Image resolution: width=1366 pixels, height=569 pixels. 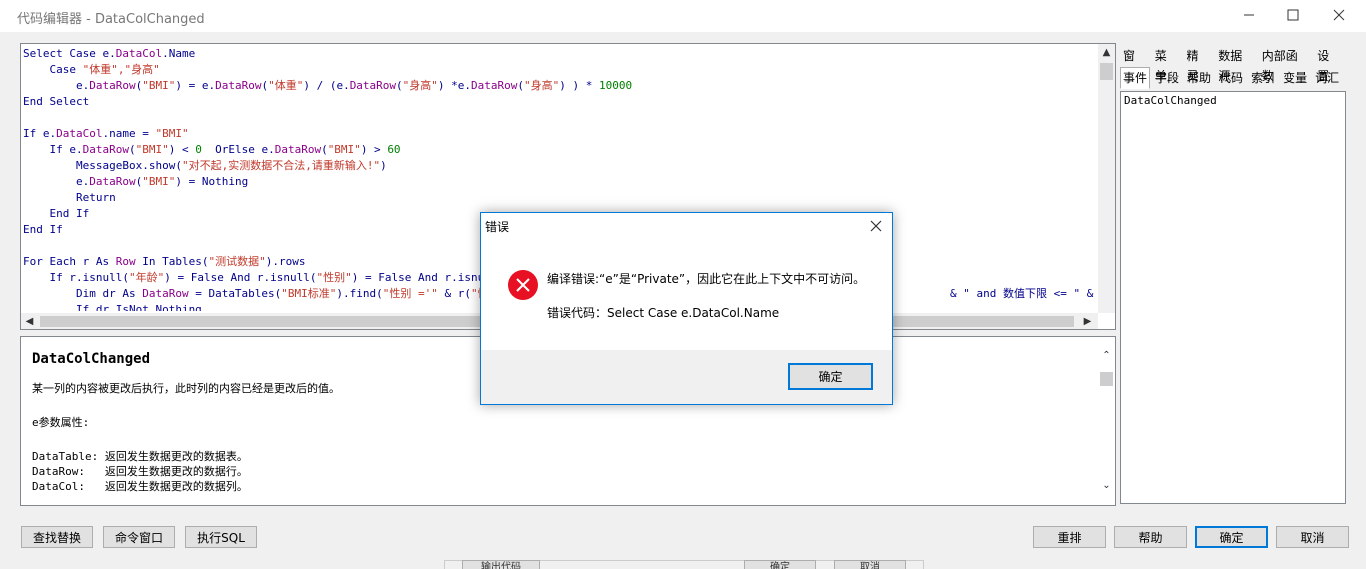 I want to click on code-token: ) = Nothing, so click(x=212, y=181).